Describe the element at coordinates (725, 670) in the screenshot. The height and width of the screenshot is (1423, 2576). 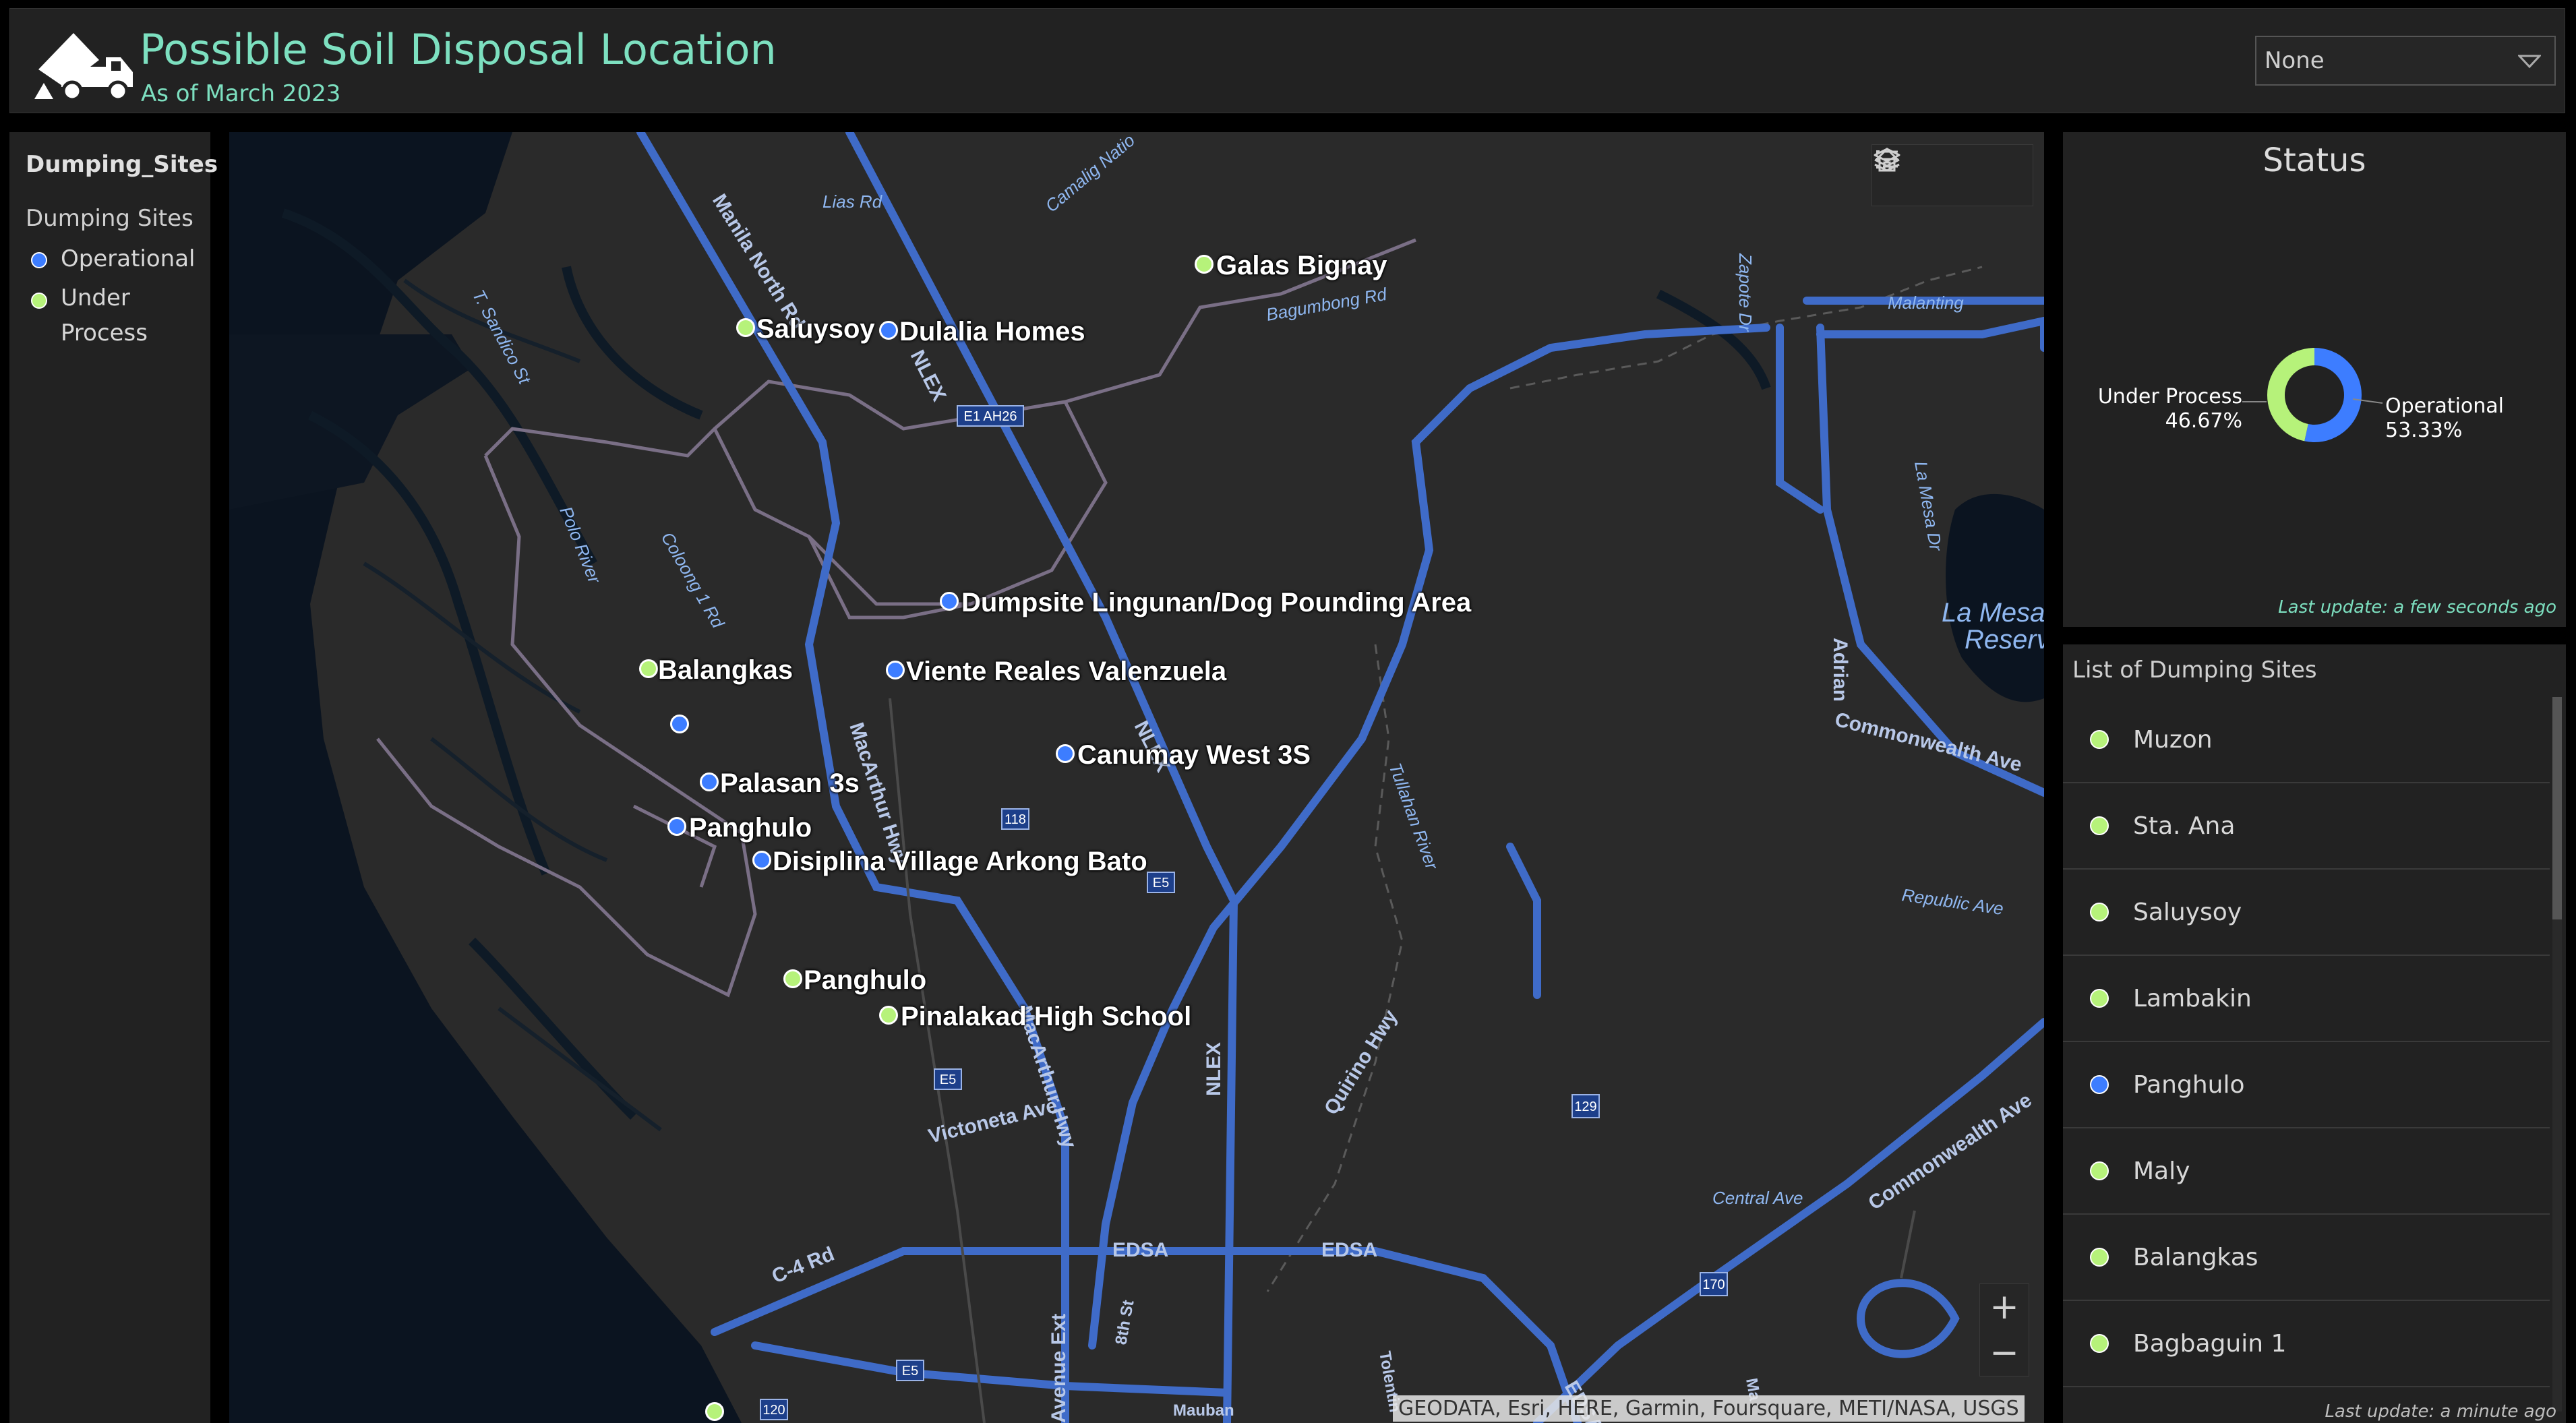
I see `site-label: Balangkas` at that location.